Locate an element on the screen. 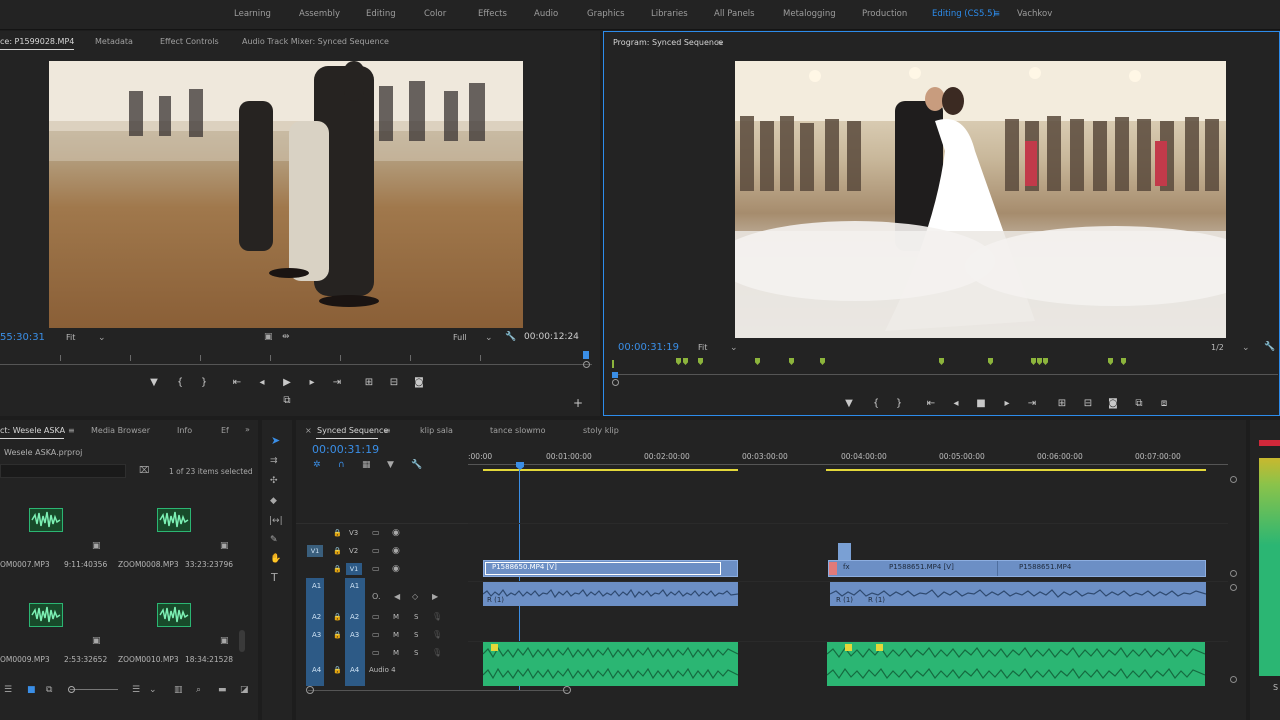  mute-button: M is located at coordinates (396, 635).